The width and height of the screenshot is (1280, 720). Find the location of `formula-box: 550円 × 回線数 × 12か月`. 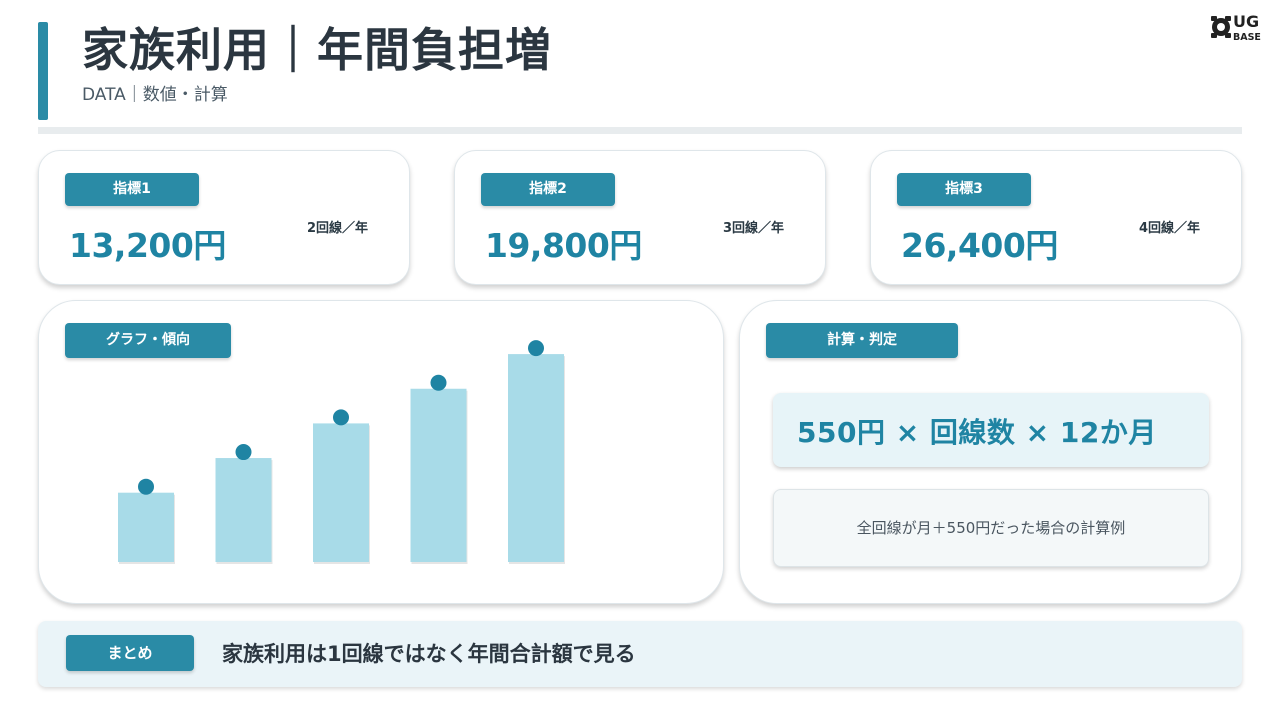

formula-box: 550円 × 回線数 × 12か月 is located at coordinates (991, 430).